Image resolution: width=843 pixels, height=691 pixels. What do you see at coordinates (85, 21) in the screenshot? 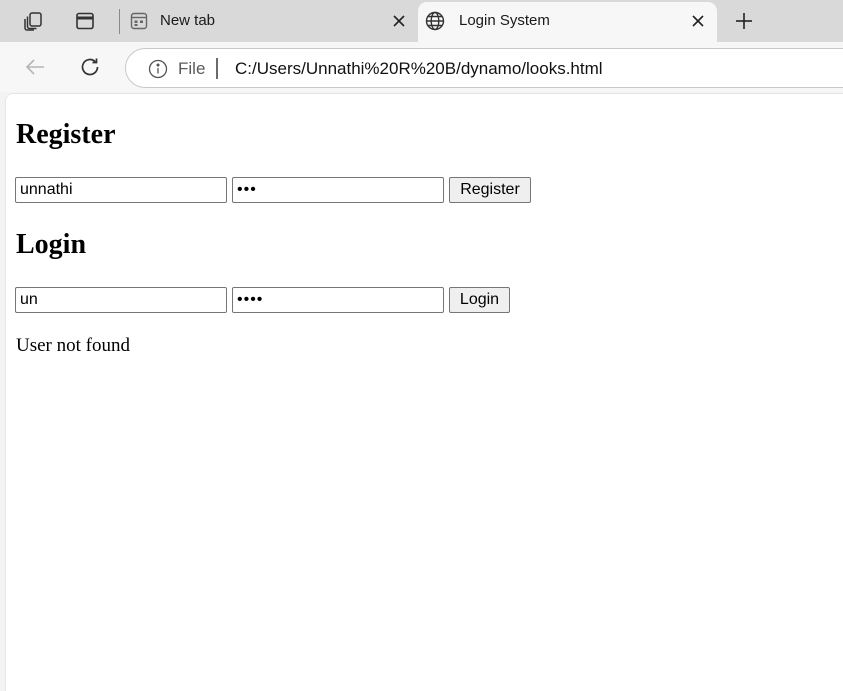
I see `tab-actions-icon` at bounding box center [85, 21].